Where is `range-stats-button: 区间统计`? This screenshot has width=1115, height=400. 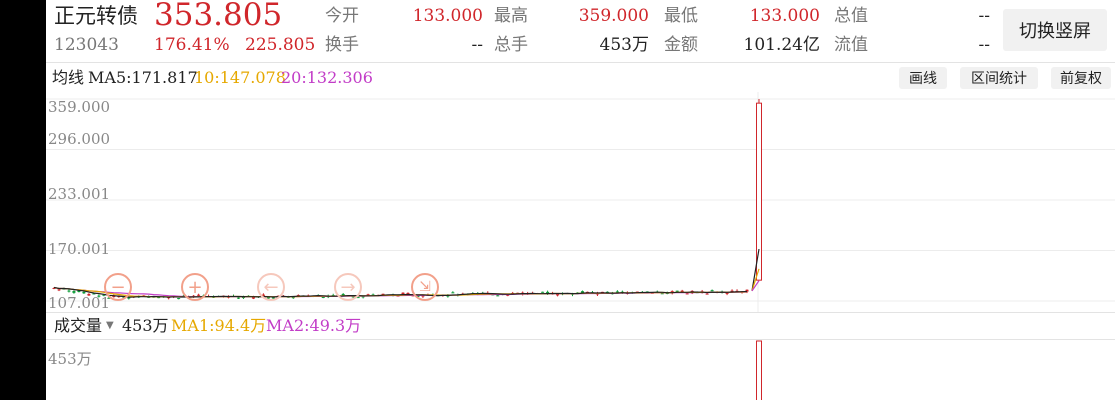 range-stats-button: 区间统计 is located at coordinates (999, 78).